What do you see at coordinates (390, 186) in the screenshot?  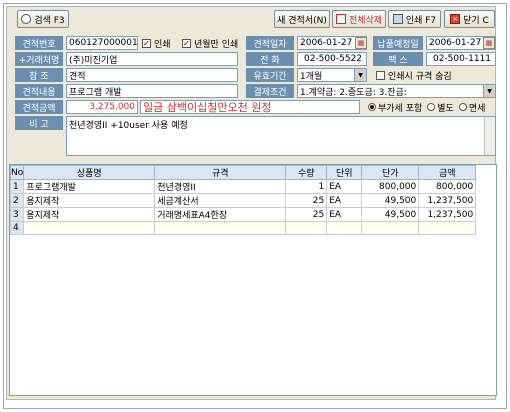 I see `cell-price: 800,000` at bounding box center [390, 186].